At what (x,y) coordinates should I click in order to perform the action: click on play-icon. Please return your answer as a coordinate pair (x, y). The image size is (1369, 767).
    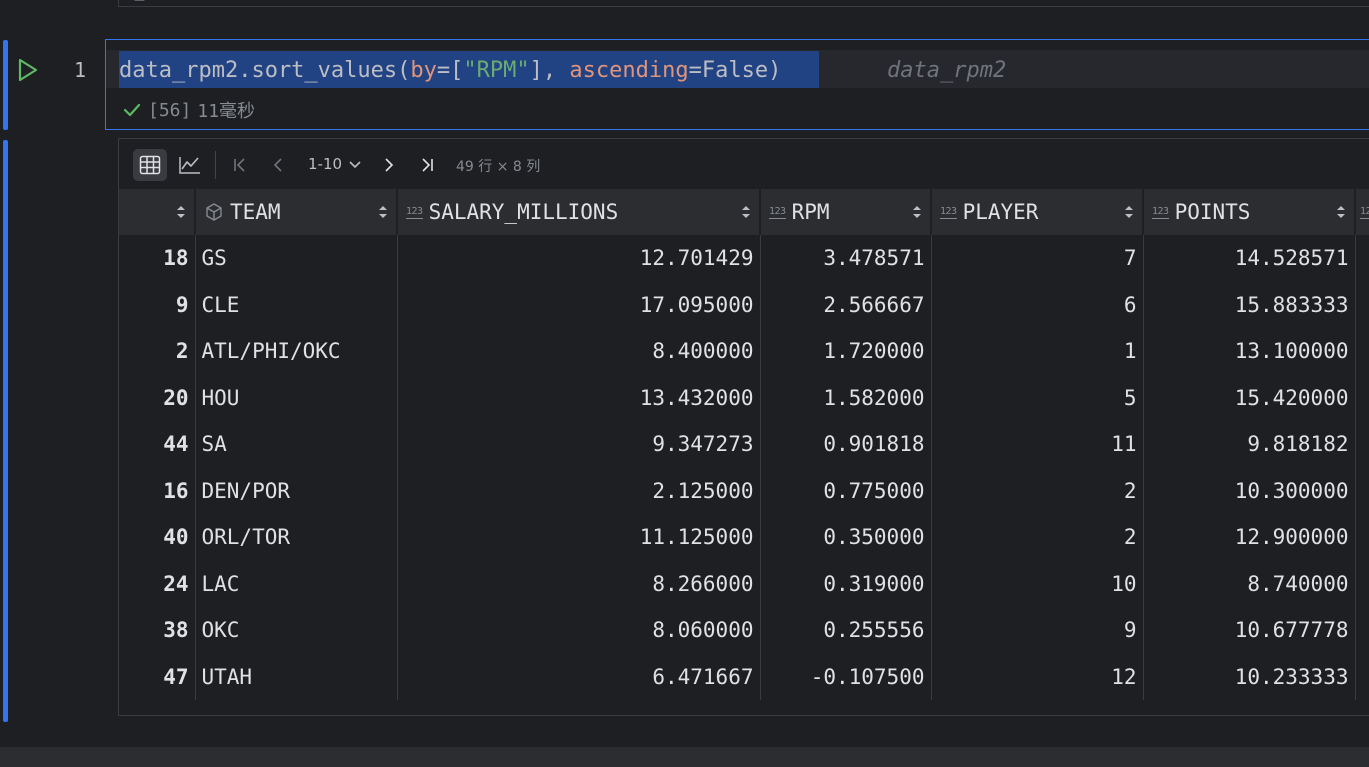
    Looking at the image, I should click on (27, 70).